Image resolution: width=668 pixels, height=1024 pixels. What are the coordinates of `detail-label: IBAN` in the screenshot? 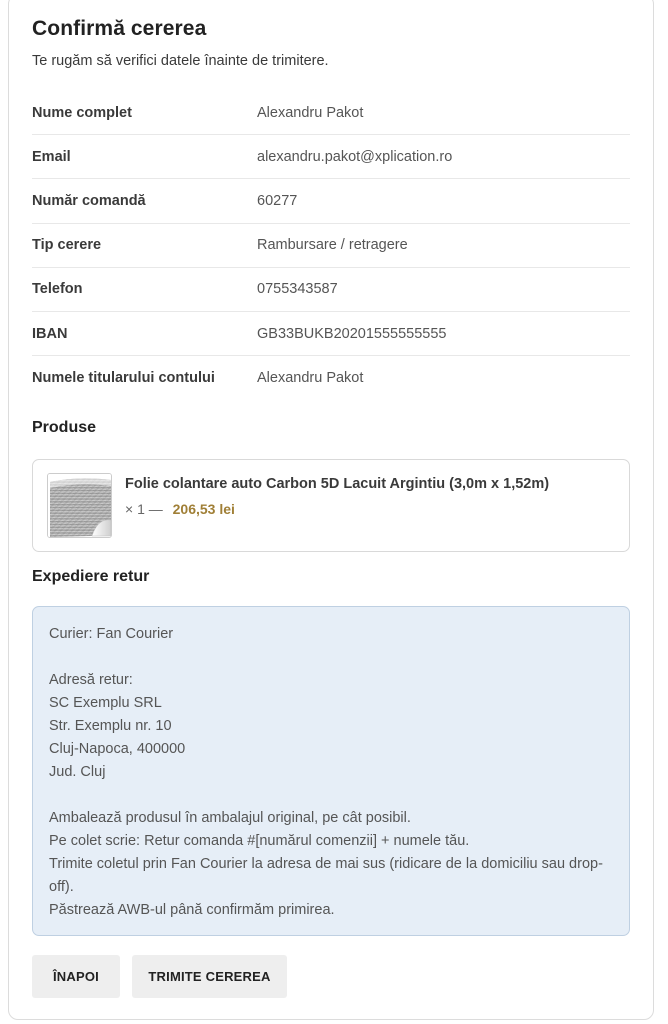 It's located at (50, 333).